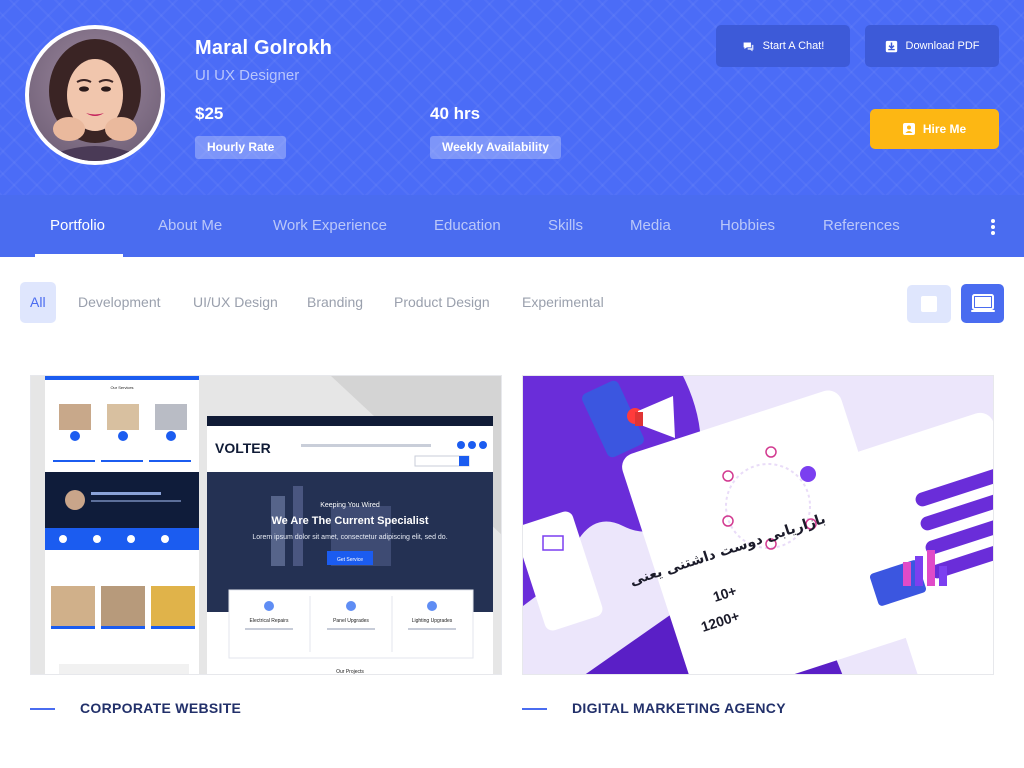 The height and width of the screenshot is (768, 1024). What do you see at coordinates (79, 255) in the screenshot?
I see `active-tab-indicator` at bounding box center [79, 255].